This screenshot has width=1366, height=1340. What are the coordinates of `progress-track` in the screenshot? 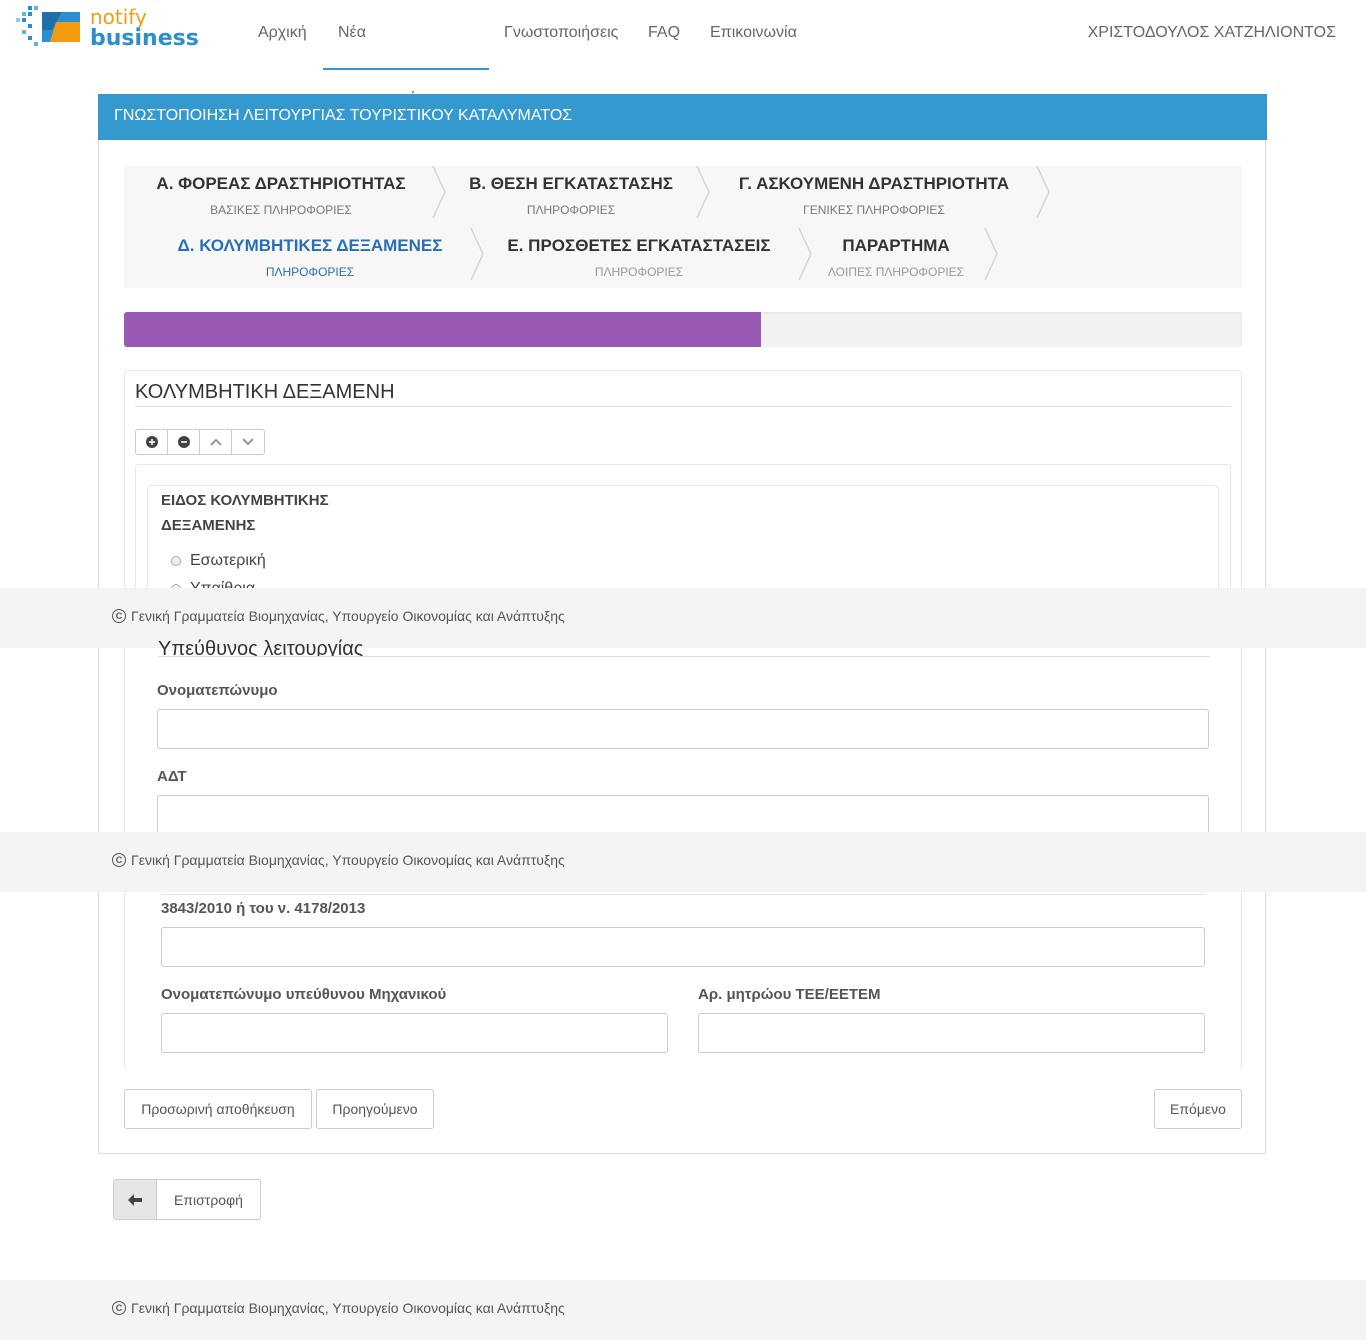 It's located at (683, 329).